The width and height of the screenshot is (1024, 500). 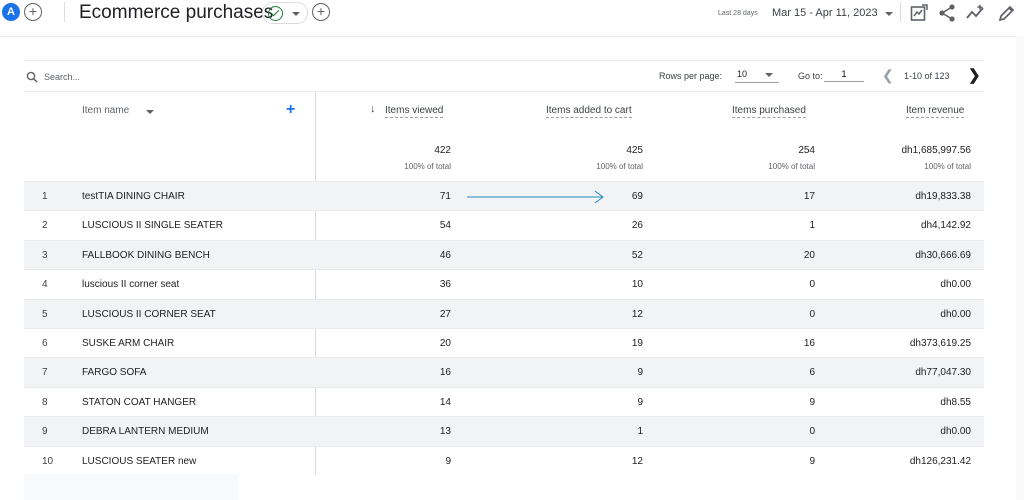 What do you see at coordinates (943, 255) in the screenshot?
I see `item-revenue-cell: dh30,666.69` at bounding box center [943, 255].